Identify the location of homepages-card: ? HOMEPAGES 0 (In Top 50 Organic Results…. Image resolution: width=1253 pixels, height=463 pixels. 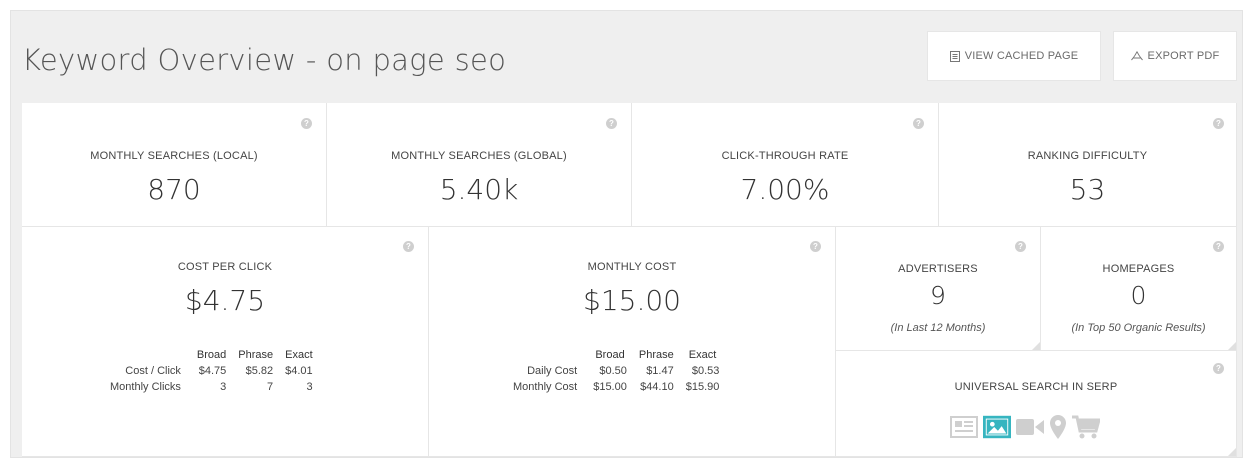
(1139, 289).